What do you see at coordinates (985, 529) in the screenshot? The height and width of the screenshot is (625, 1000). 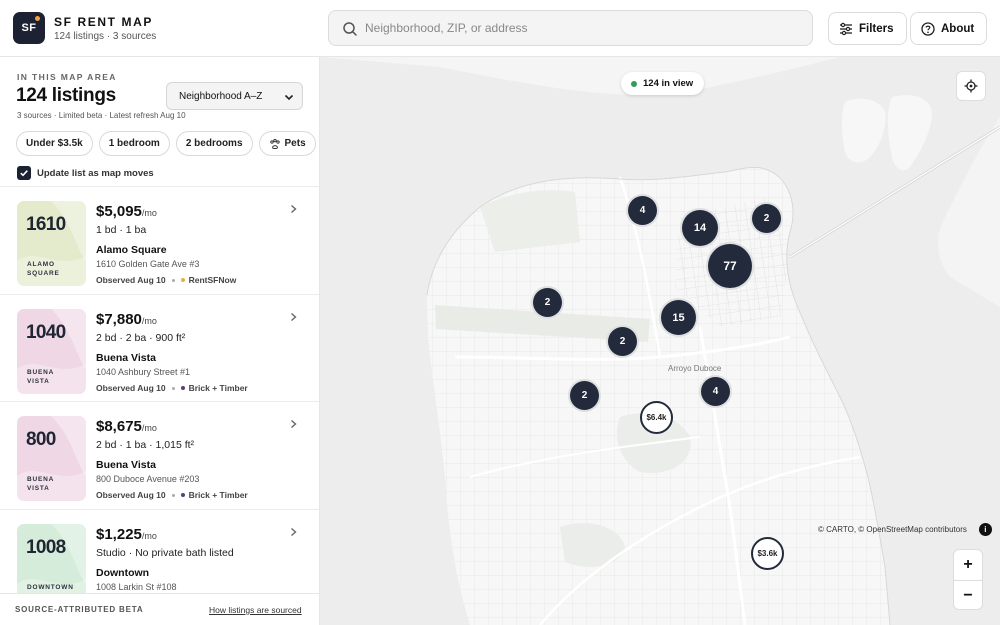 I see `info-icon: i` at bounding box center [985, 529].